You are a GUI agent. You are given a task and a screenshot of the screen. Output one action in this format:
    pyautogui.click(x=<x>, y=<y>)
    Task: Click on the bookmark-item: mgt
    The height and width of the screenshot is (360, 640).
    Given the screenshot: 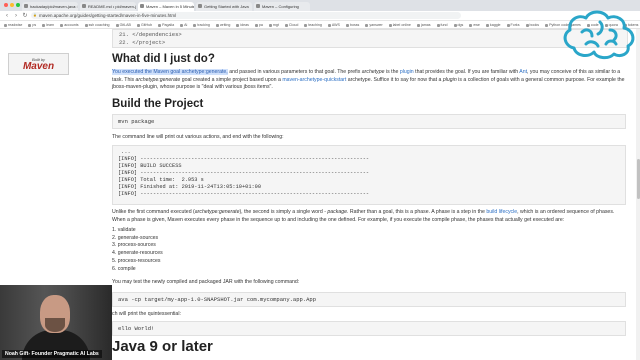 What is the action you would take?
    pyautogui.click(x=273, y=25)
    